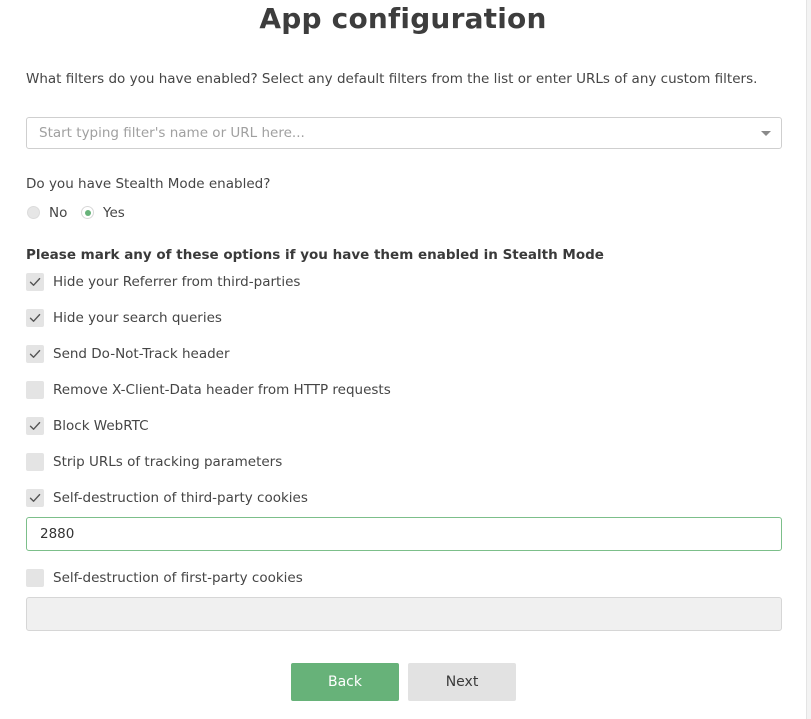 The width and height of the screenshot is (811, 719). What do you see at coordinates (400, 534) in the screenshot?
I see `third-party-cookie-input` at bounding box center [400, 534].